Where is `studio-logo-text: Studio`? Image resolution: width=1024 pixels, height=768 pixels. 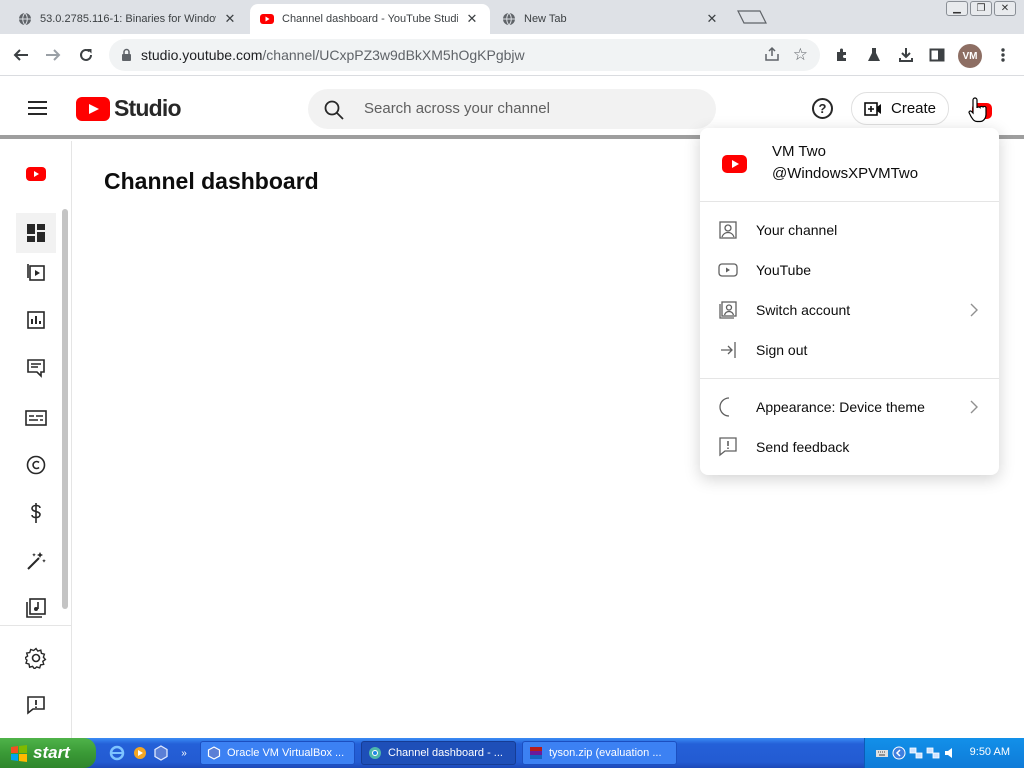 studio-logo-text: Studio is located at coordinates (148, 108).